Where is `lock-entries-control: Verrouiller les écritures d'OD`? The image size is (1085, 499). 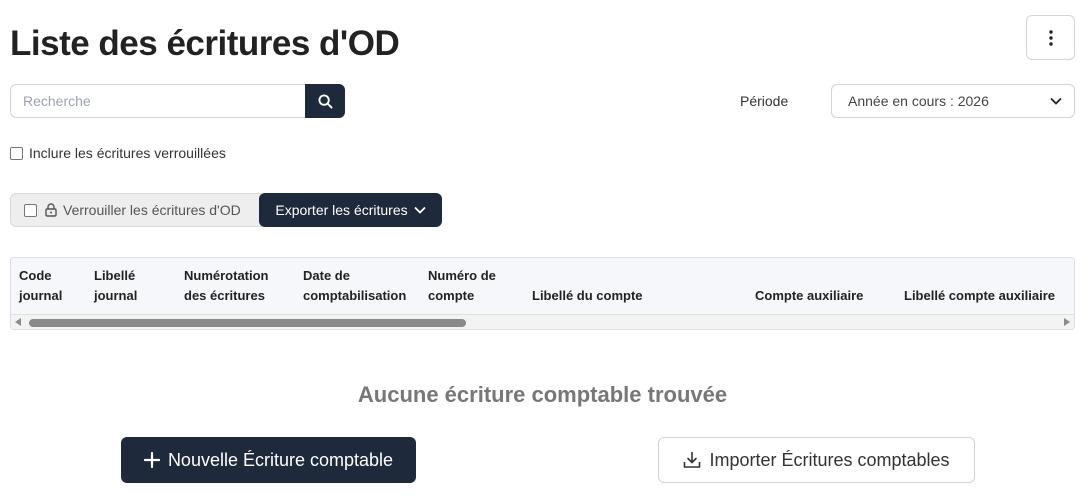
lock-entries-control: Verrouiller les écritures d'OD is located at coordinates (136, 210).